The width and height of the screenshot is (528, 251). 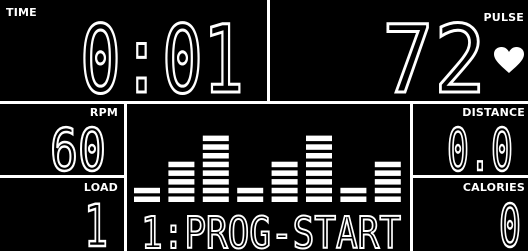 I want to click on program-message: 1:PROG-START, so click(x=271, y=229).